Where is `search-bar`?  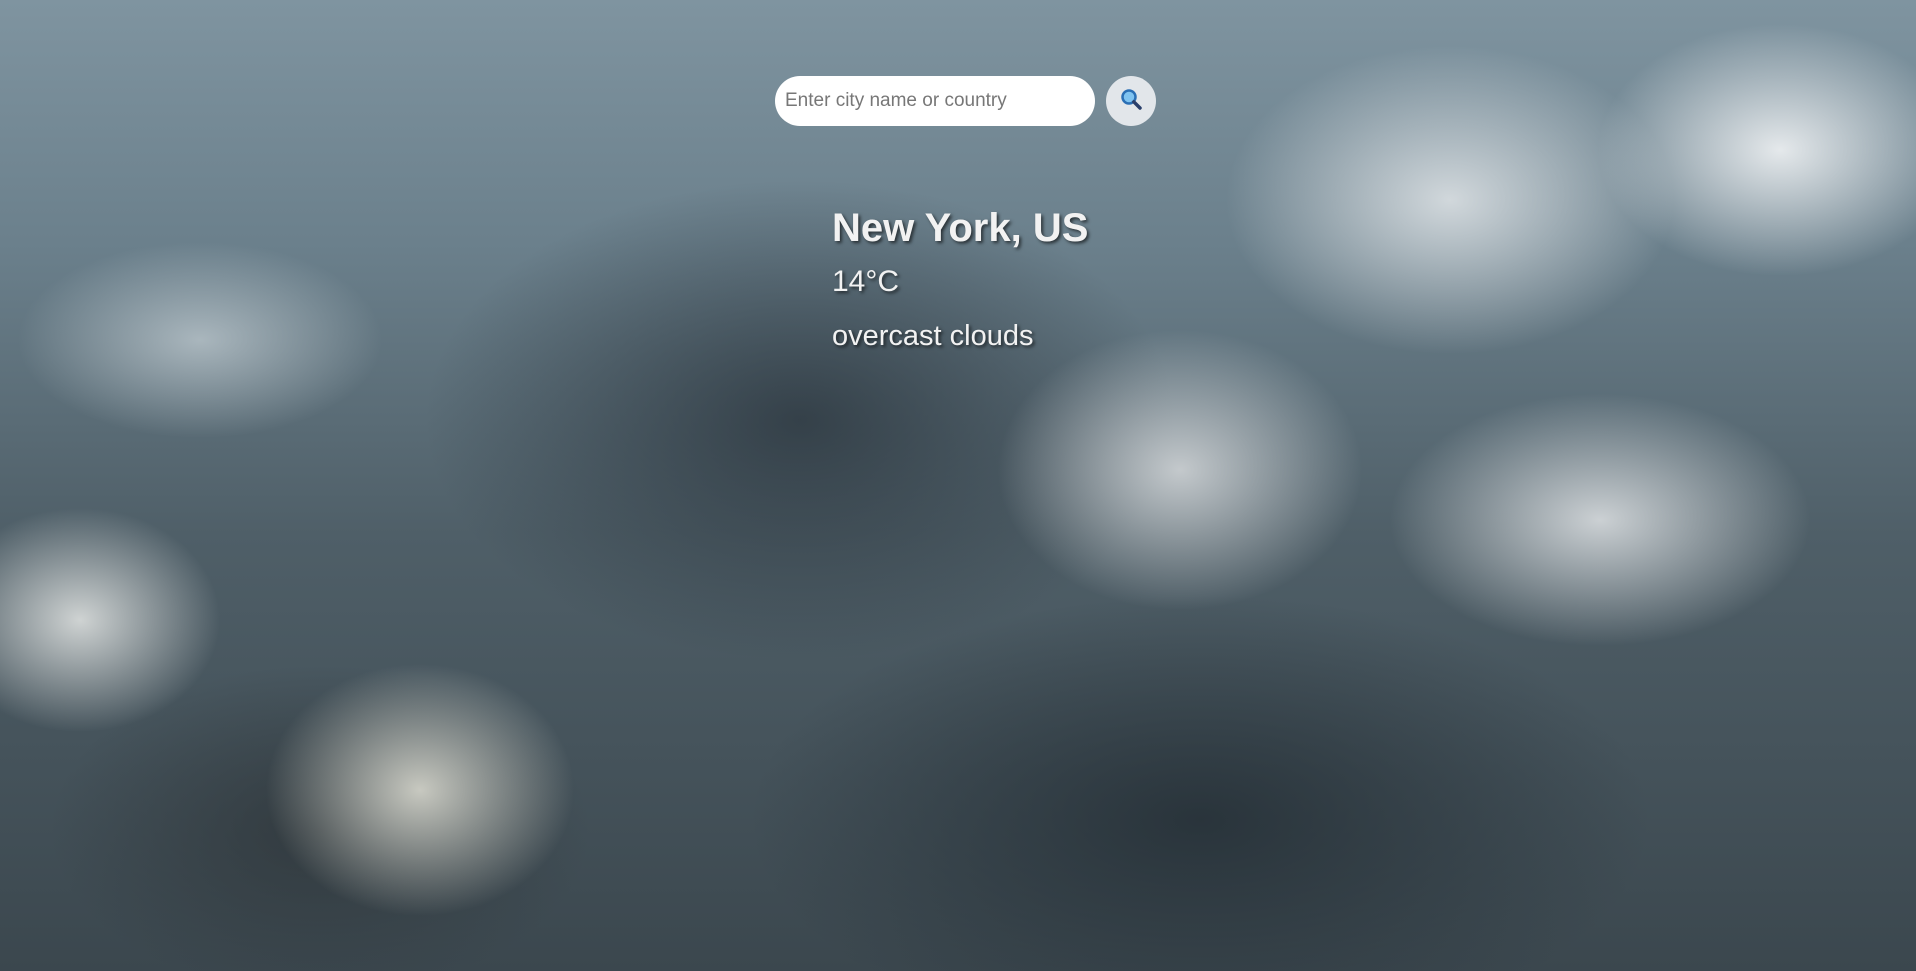
search-bar is located at coordinates (965, 101).